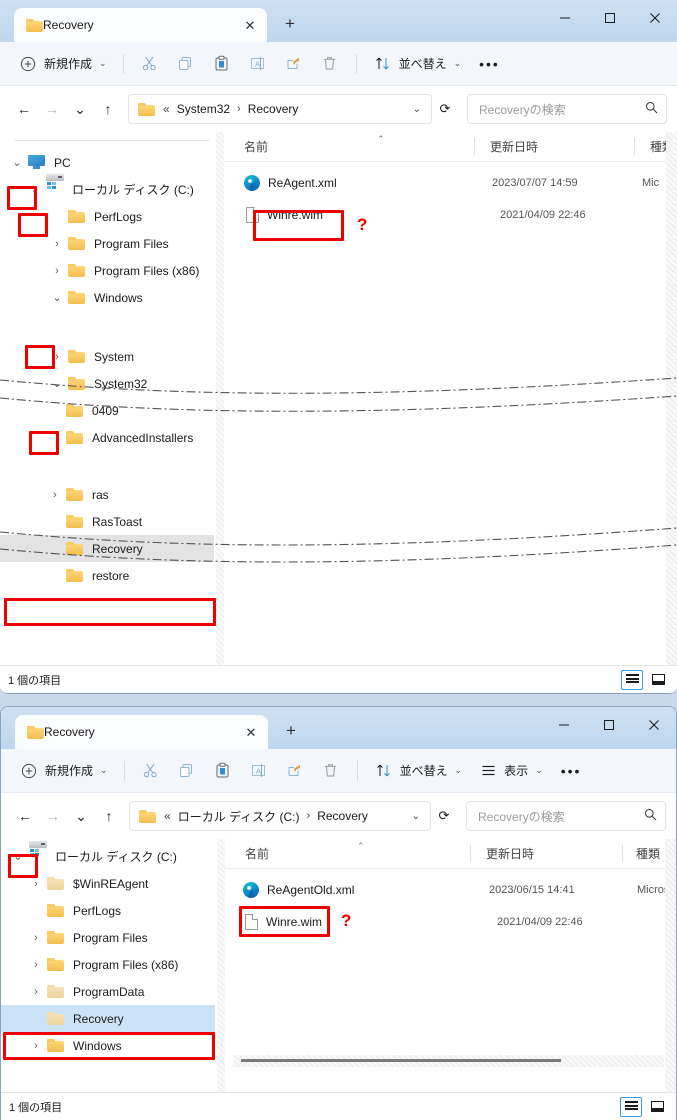  What do you see at coordinates (112, 162) in the screenshot?
I see `tree-item-pc: ⌄ PC` at bounding box center [112, 162].